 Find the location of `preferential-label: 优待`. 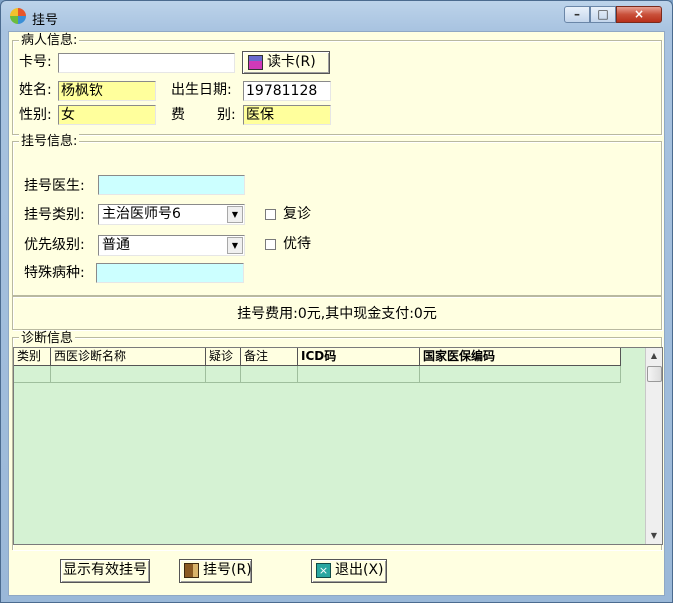

preferential-label: 优待 is located at coordinates (297, 244).